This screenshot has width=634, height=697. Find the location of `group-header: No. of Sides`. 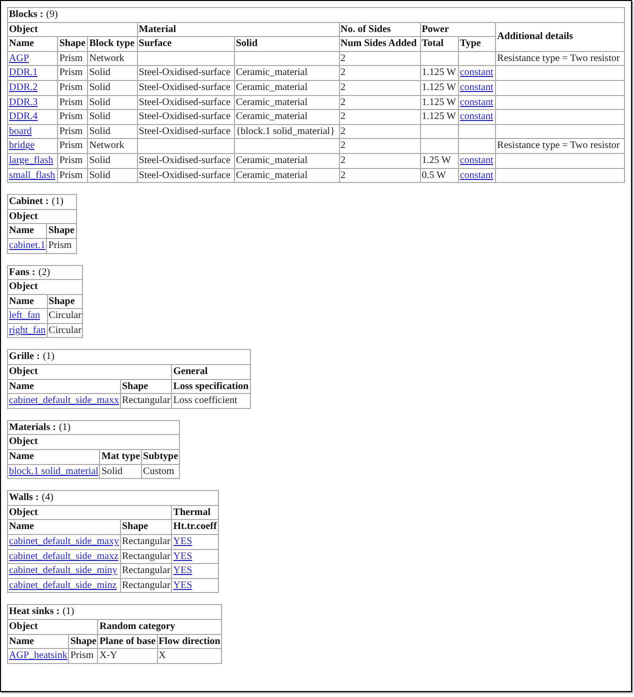

group-header: No. of Sides is located at coordinates (379, 29).